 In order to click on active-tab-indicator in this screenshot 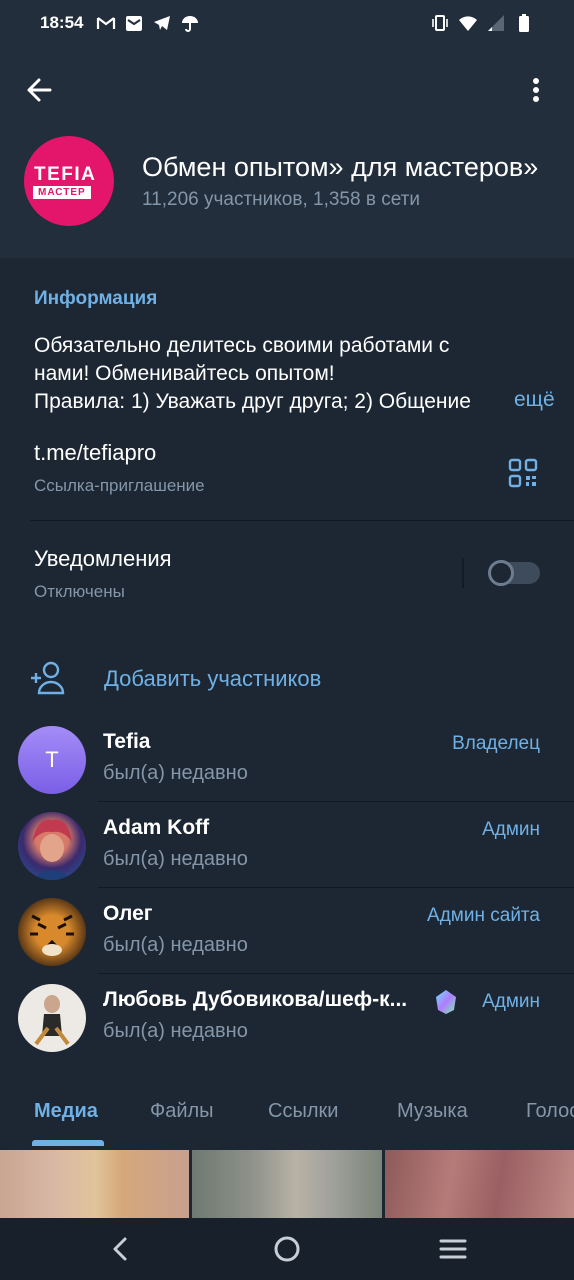, I will do `click(68, 1143)`.